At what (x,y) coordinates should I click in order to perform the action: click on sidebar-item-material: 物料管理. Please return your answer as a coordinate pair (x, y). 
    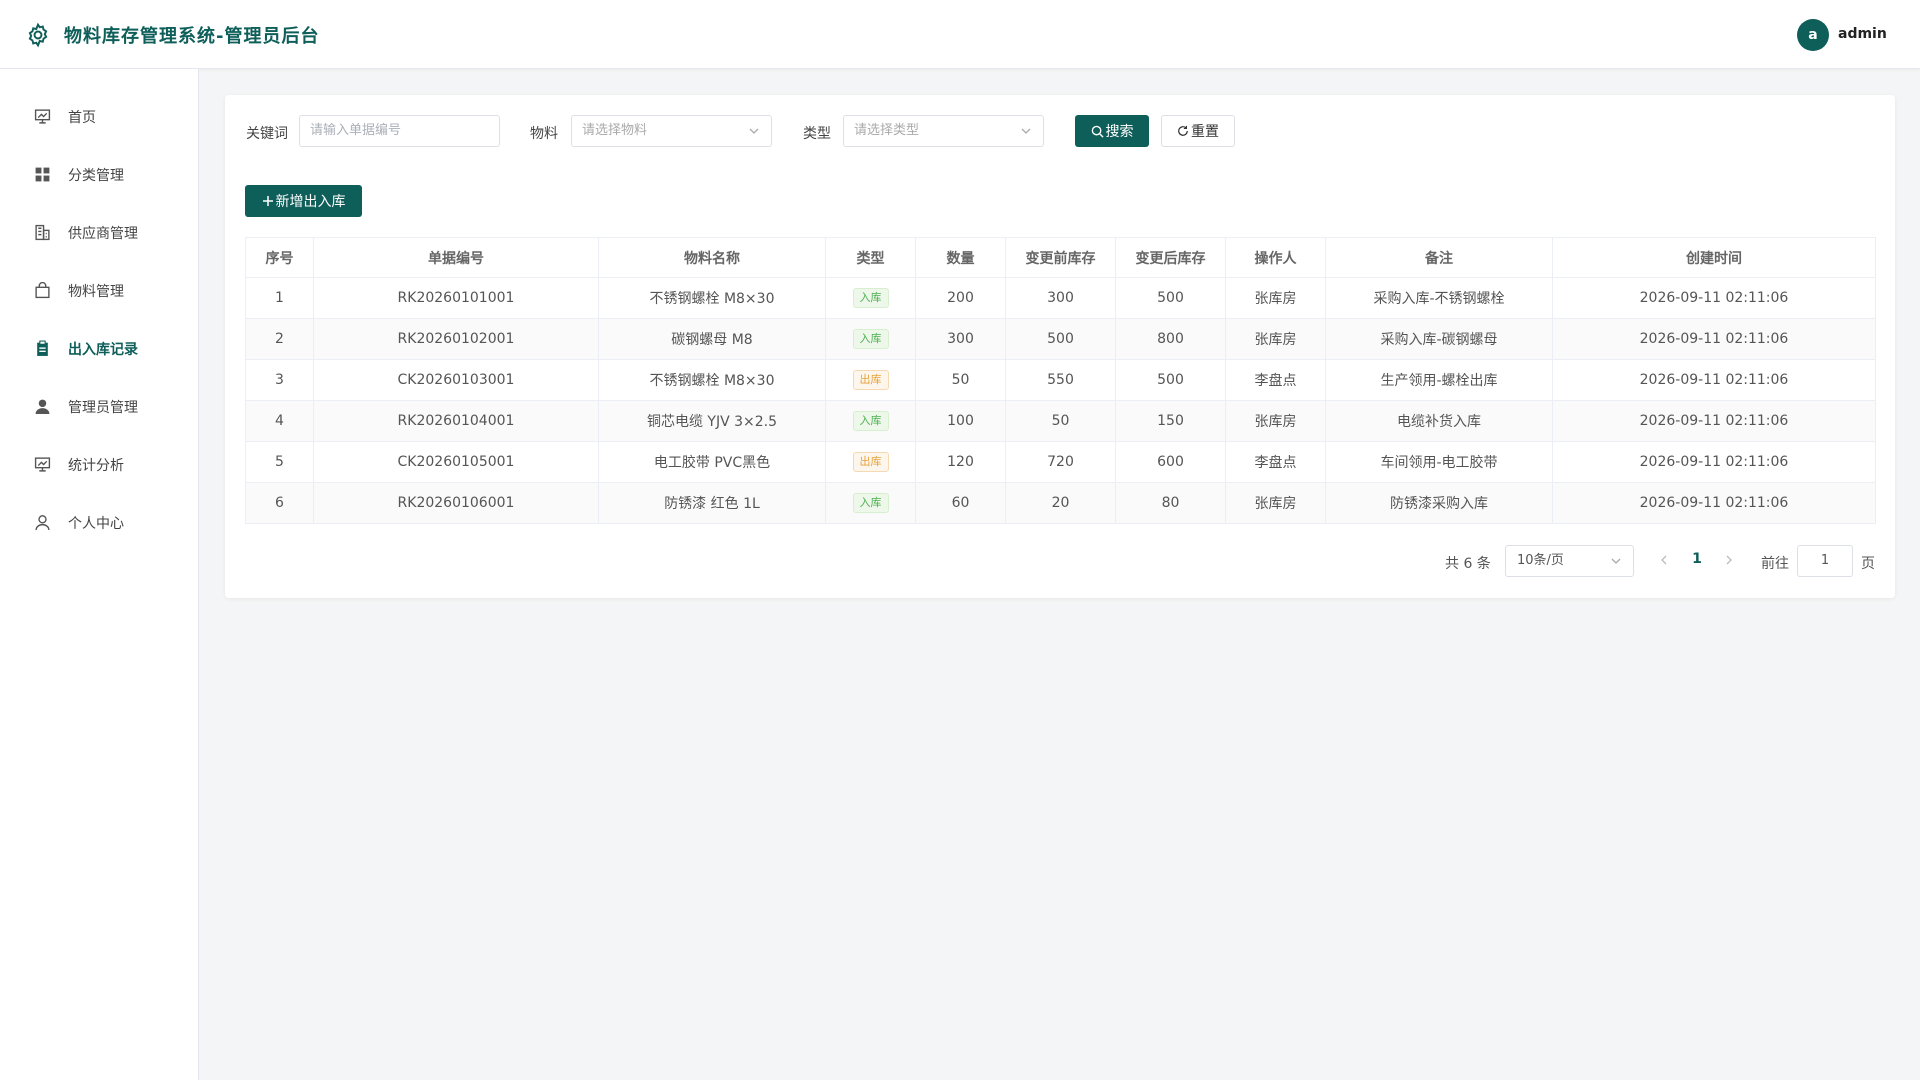
    Looking at the image, I should click on (99, 290).